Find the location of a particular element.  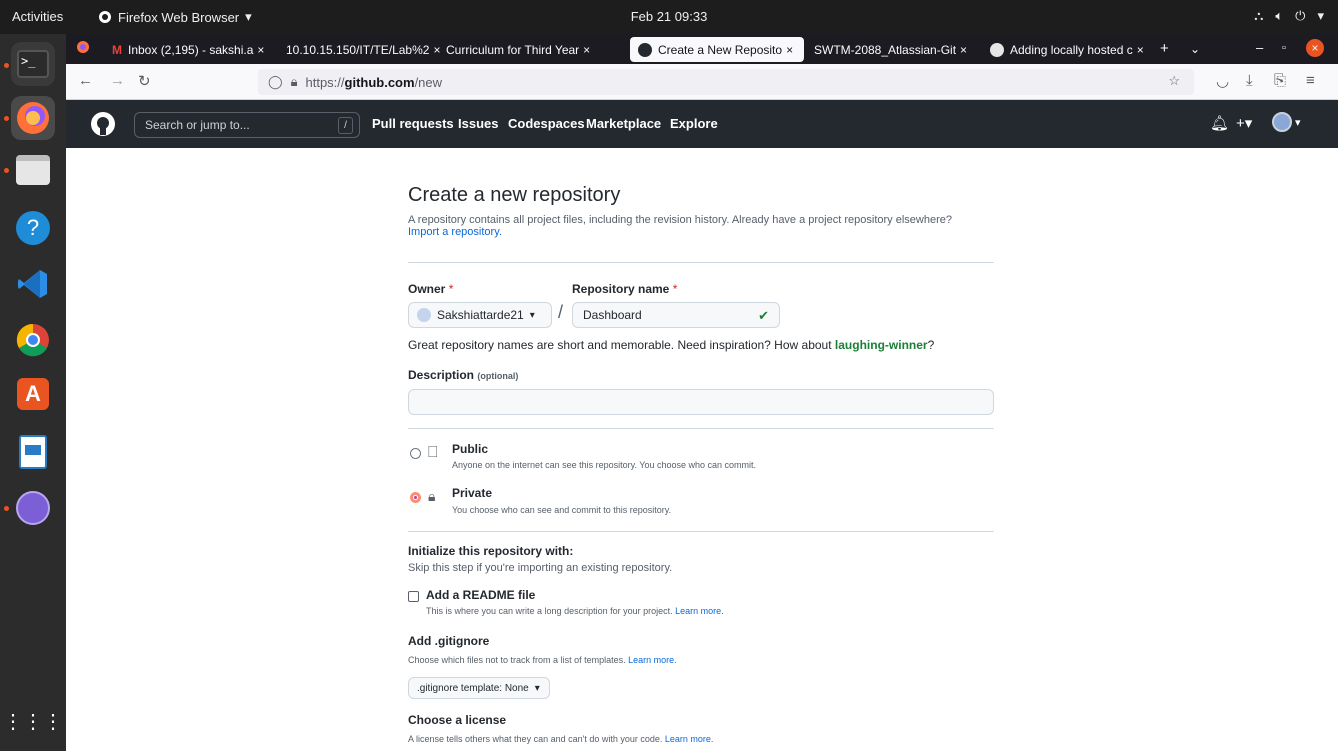

minimize-icon: – is located at coordinates (1259, 47).